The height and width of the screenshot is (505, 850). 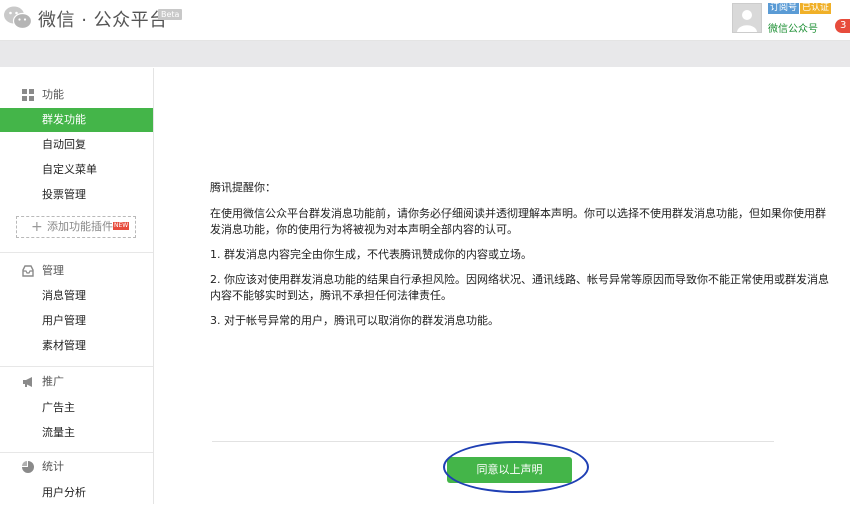 I want to click on verified-badge: 已认证, so click(x=816, y=8).